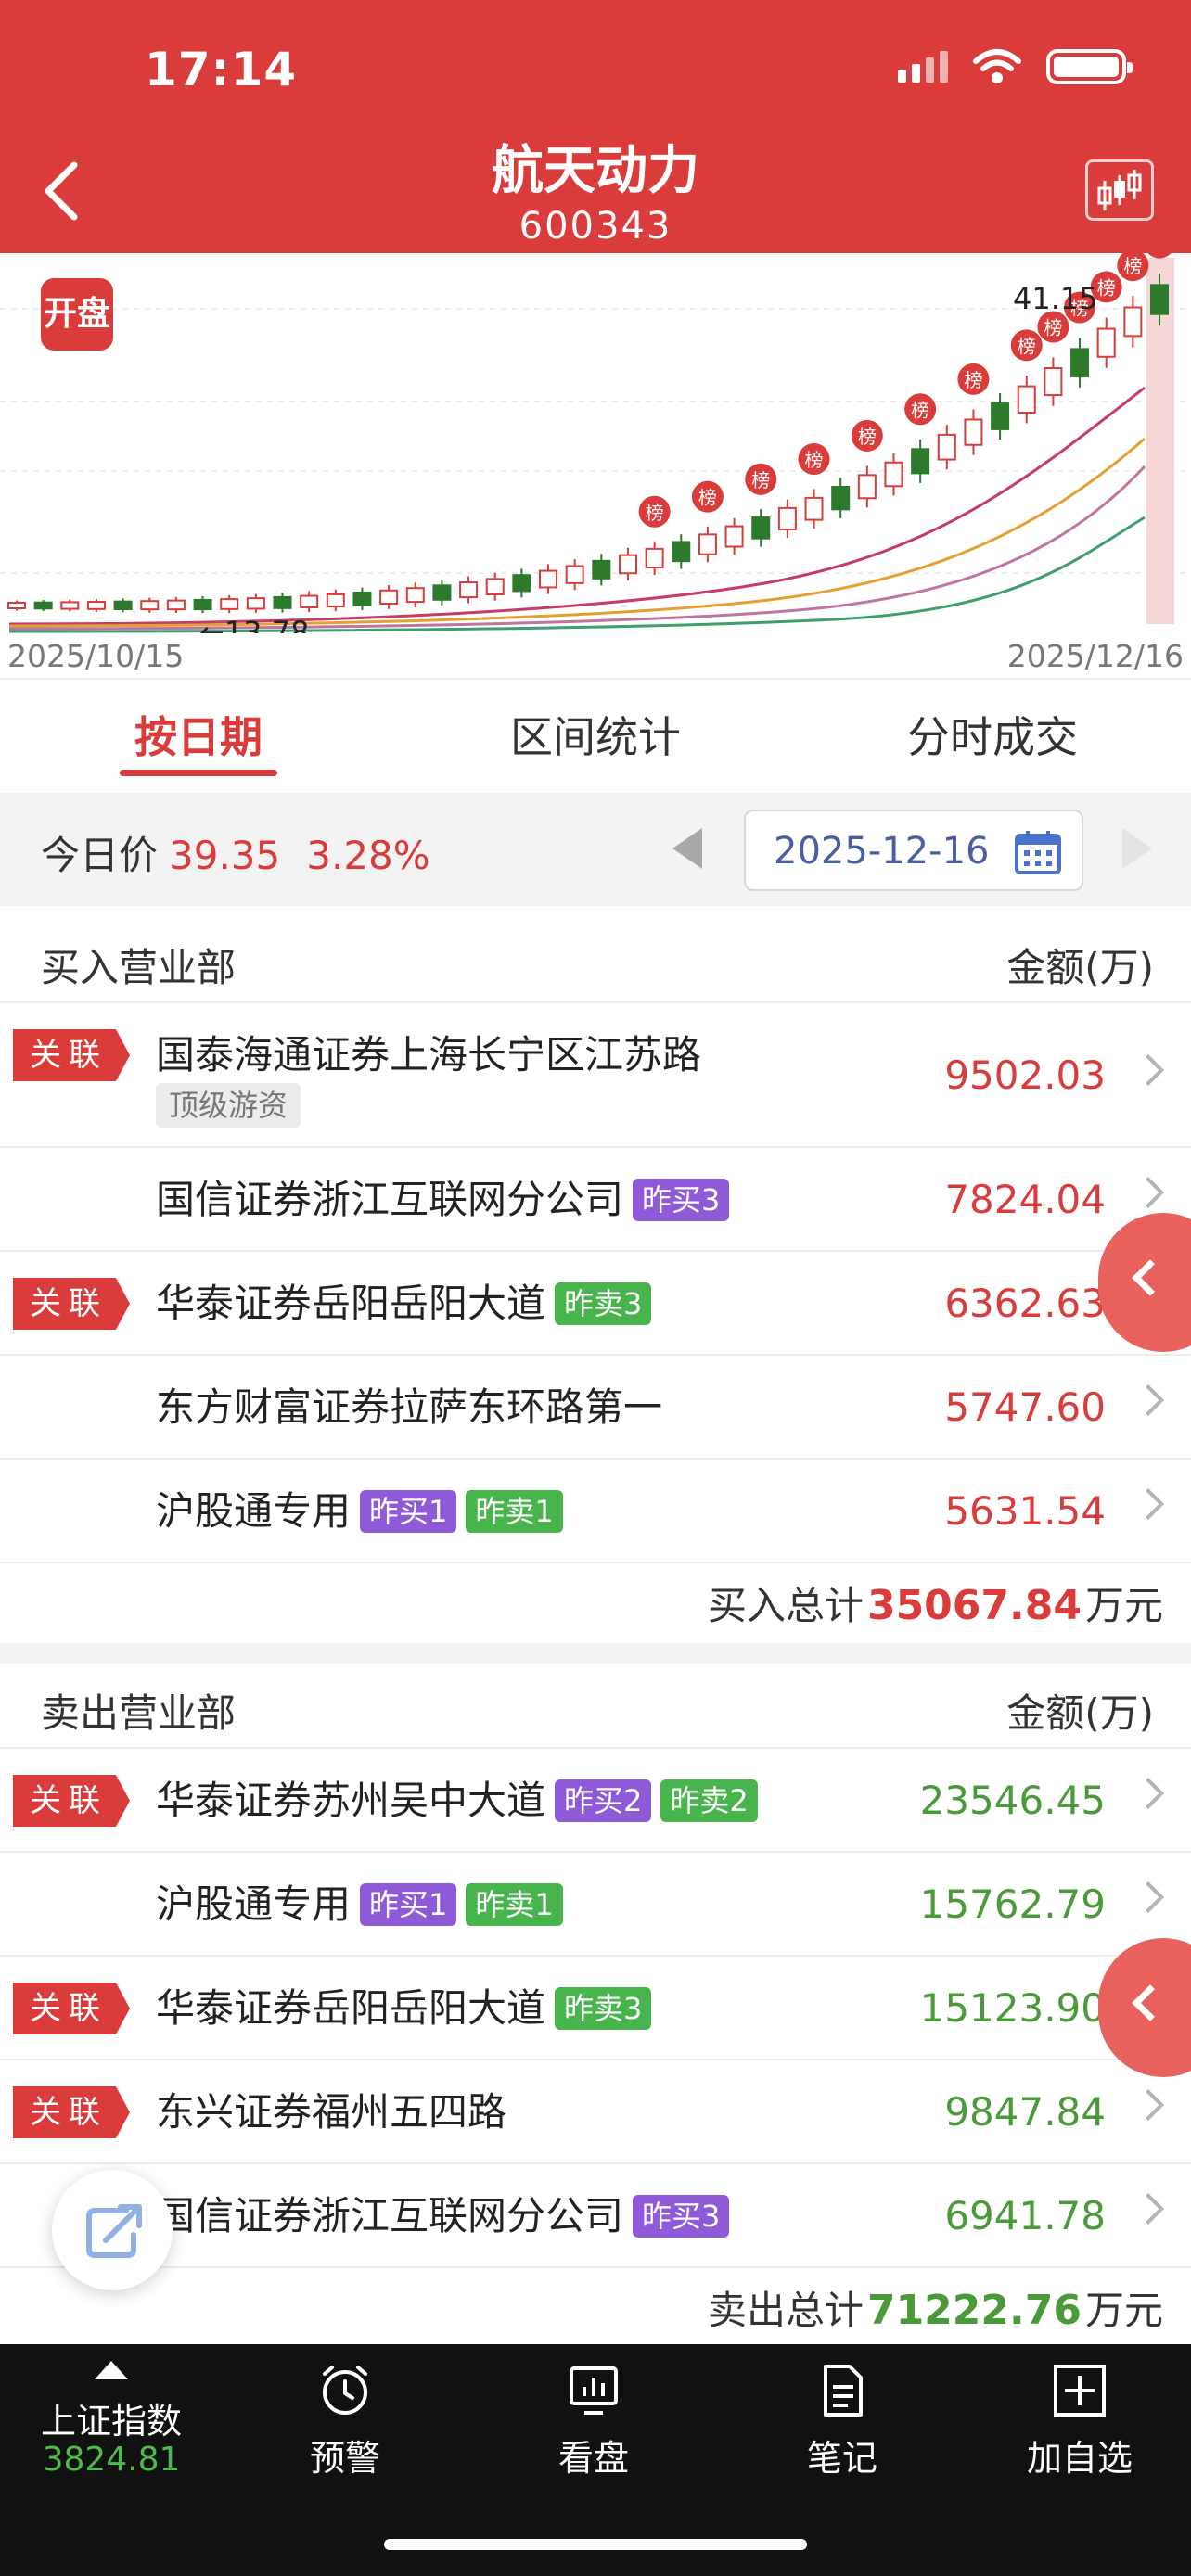  I want to click on tab-range-stats: 区间统计, so click(595, 737).